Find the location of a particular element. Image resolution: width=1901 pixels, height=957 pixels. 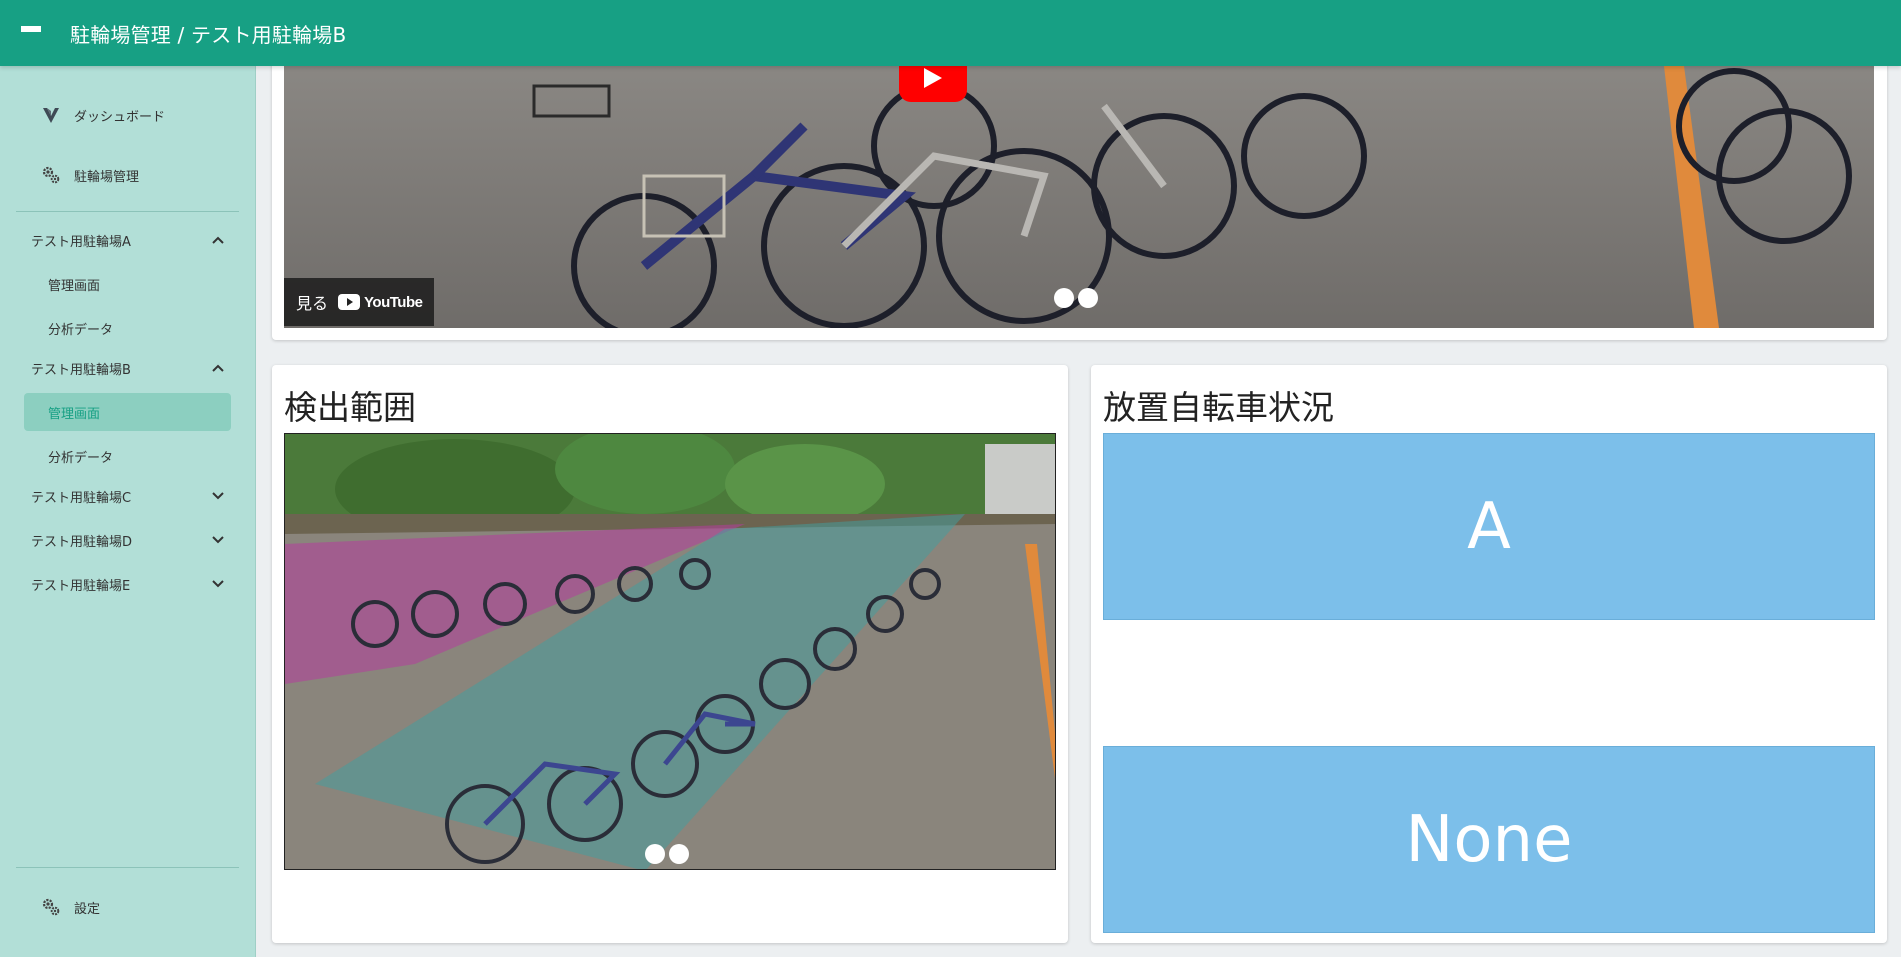

watch-on-youtube-button: 見る YouTube is located at coordinates (359, 302).